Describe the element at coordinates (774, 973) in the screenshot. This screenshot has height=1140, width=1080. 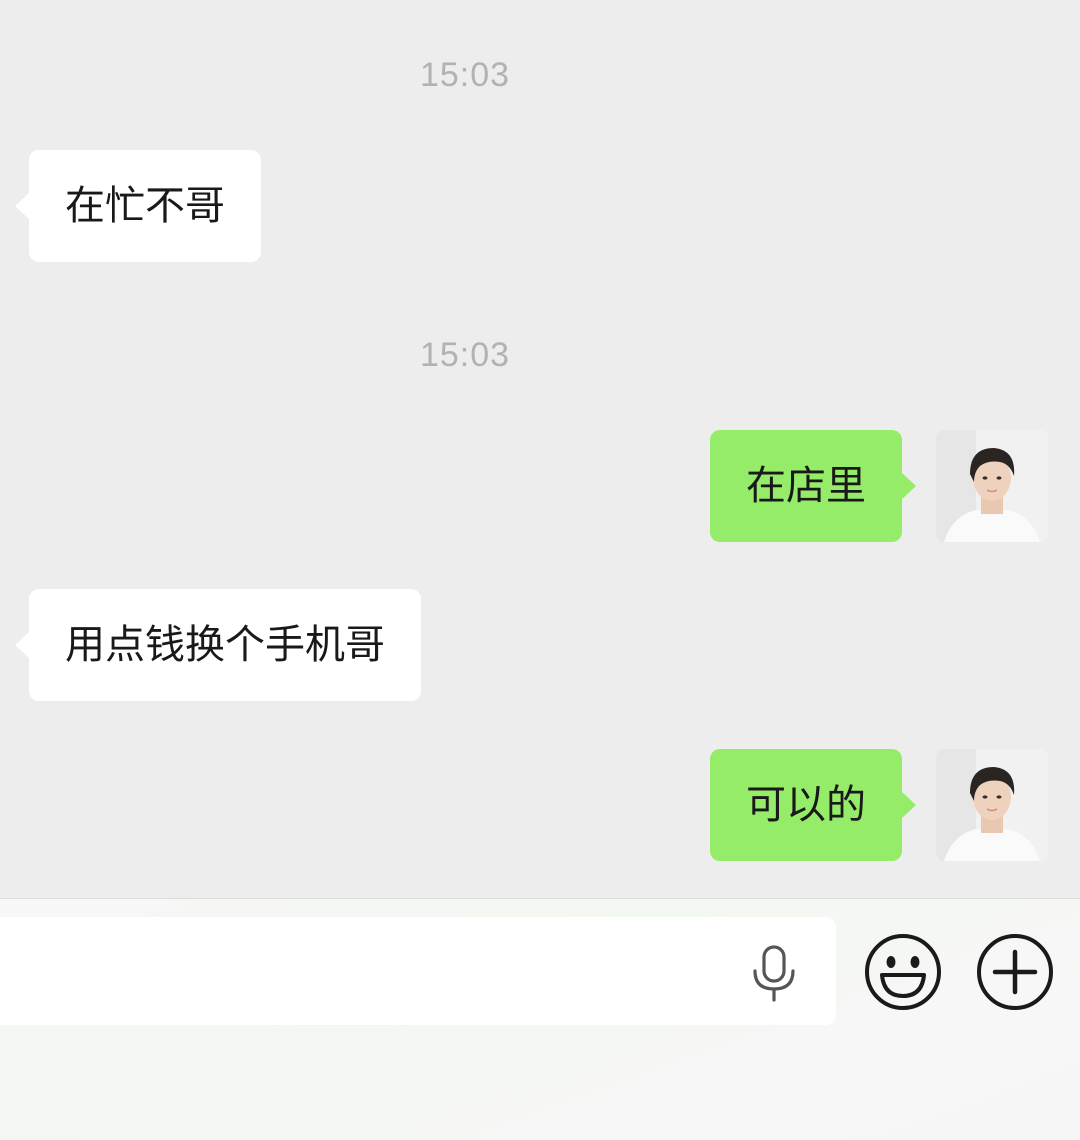
I see `microphone-icon` at that location.